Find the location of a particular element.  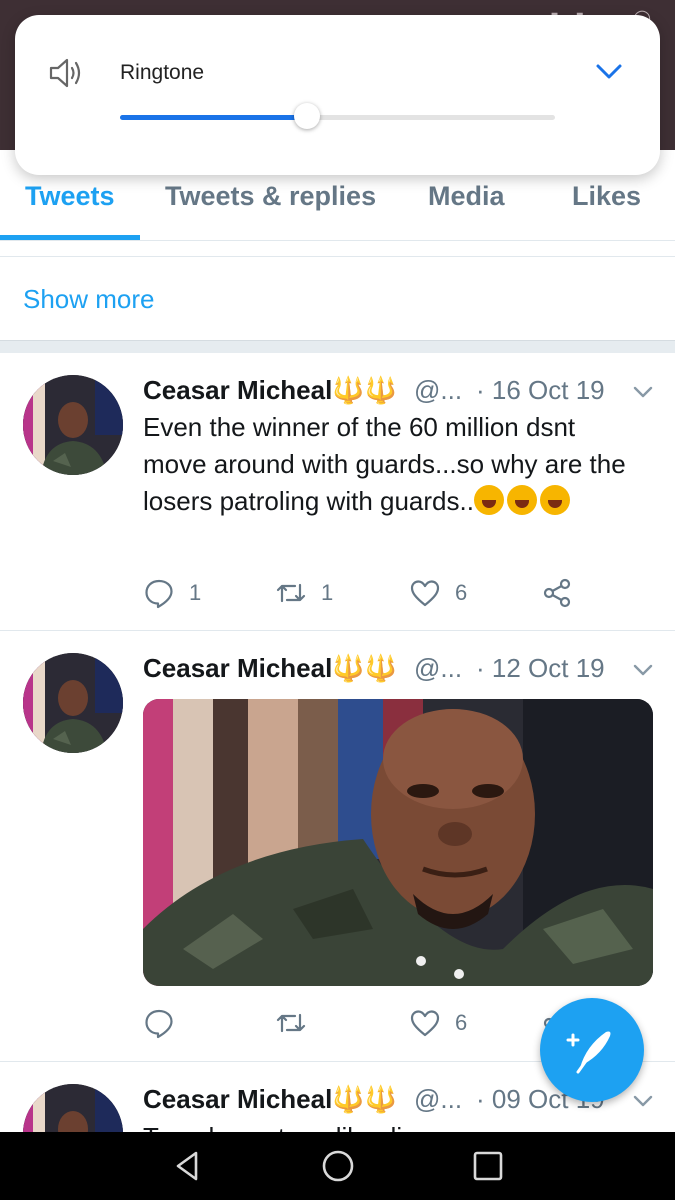

share-icon is located at coordinates (557, 593).